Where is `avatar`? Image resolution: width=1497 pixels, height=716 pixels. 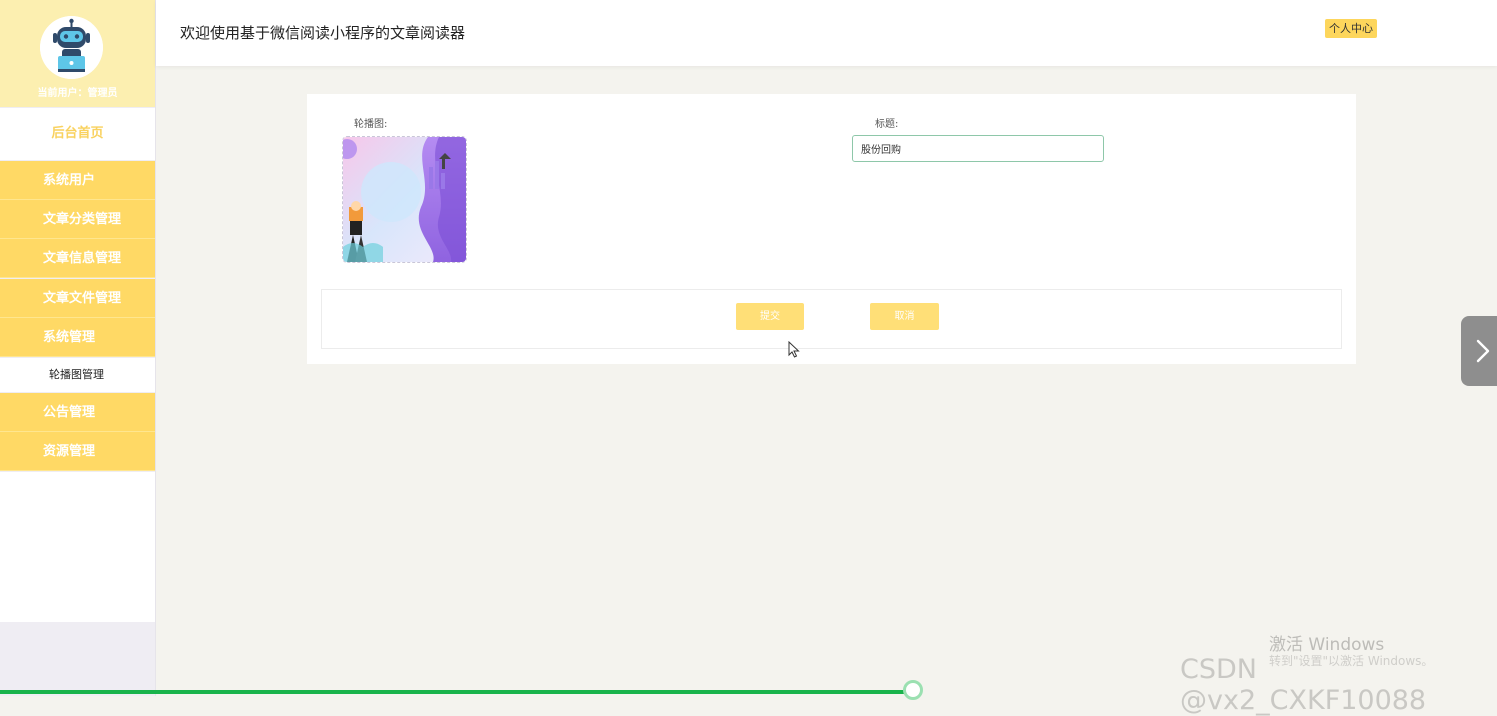
avatar is located at coordinates (71, 47).